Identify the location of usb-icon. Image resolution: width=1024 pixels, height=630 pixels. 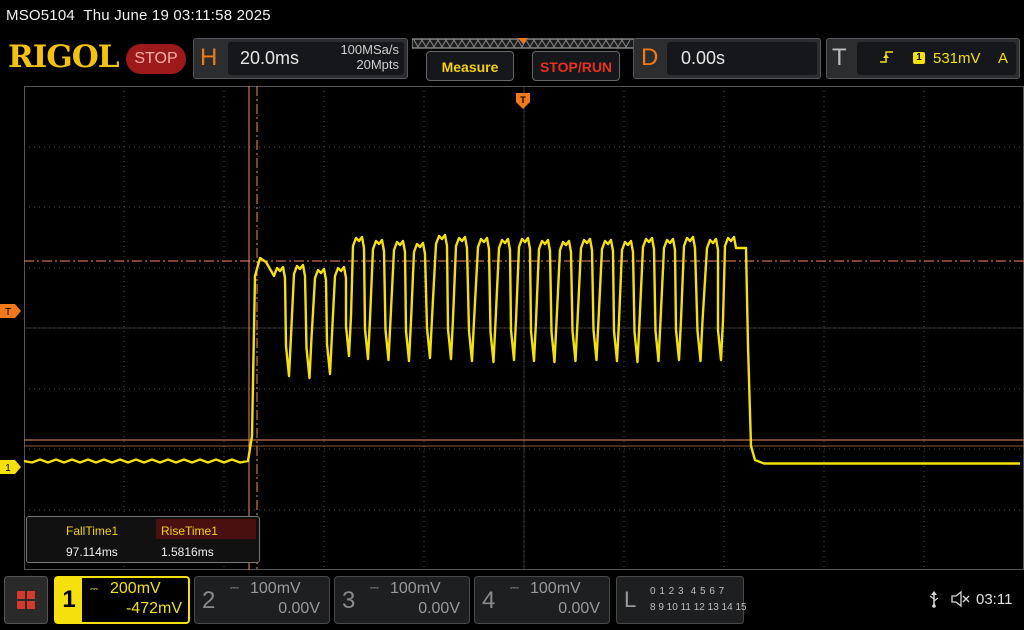
(934, 599).